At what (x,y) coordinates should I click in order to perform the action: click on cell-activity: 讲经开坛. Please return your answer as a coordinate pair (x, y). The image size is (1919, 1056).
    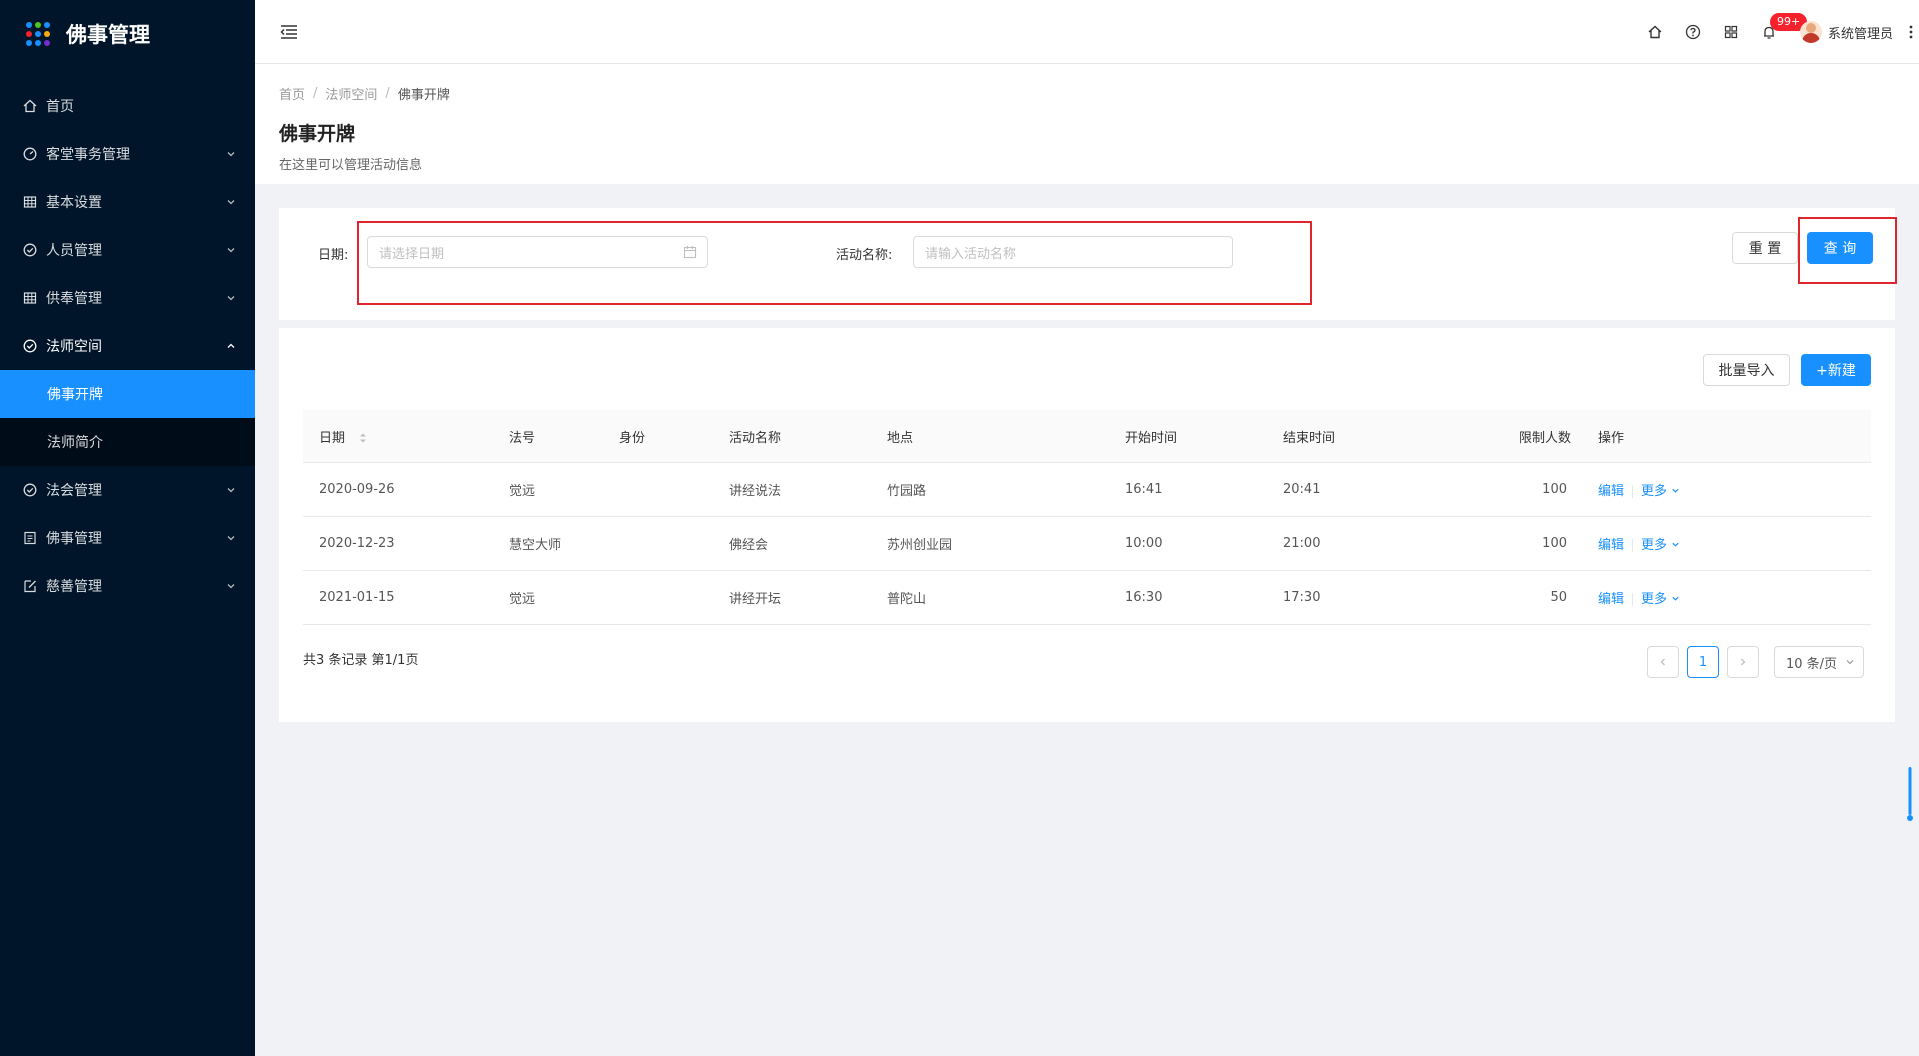
    Looking at the image, I should click on (755, 599).